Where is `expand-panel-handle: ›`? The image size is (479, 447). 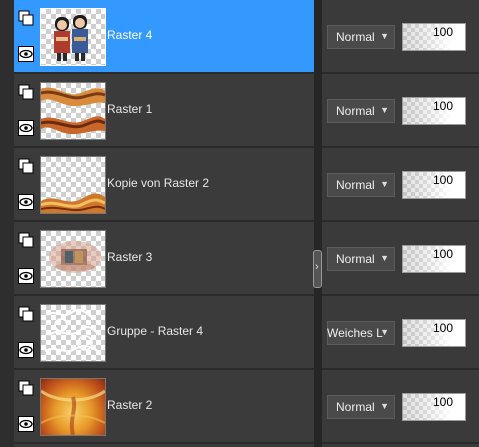 expand-panel-handle: › is located at coordinates (317, 269).